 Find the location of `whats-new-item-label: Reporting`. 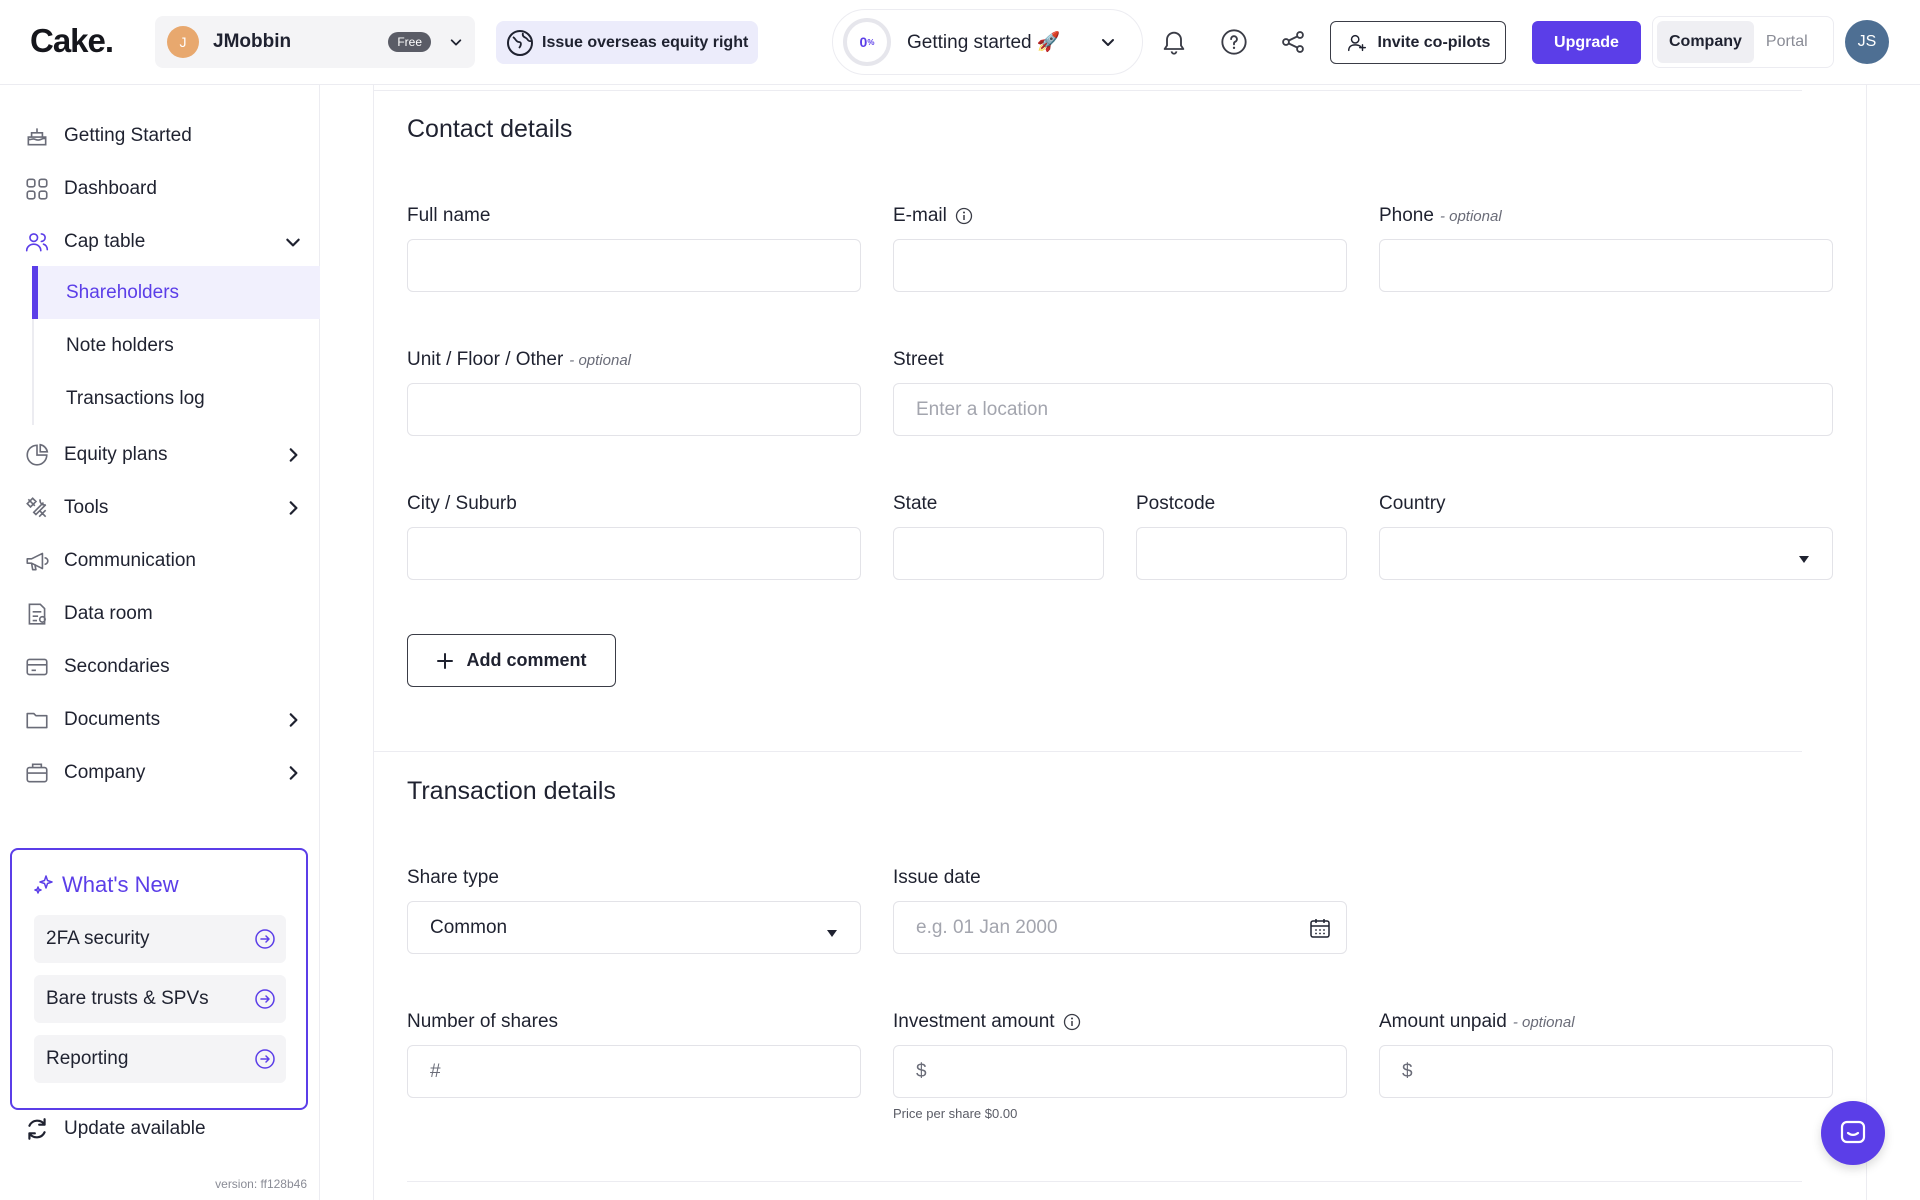

whats-new-item-label: Reporting is located at coordinates (87, 1058).